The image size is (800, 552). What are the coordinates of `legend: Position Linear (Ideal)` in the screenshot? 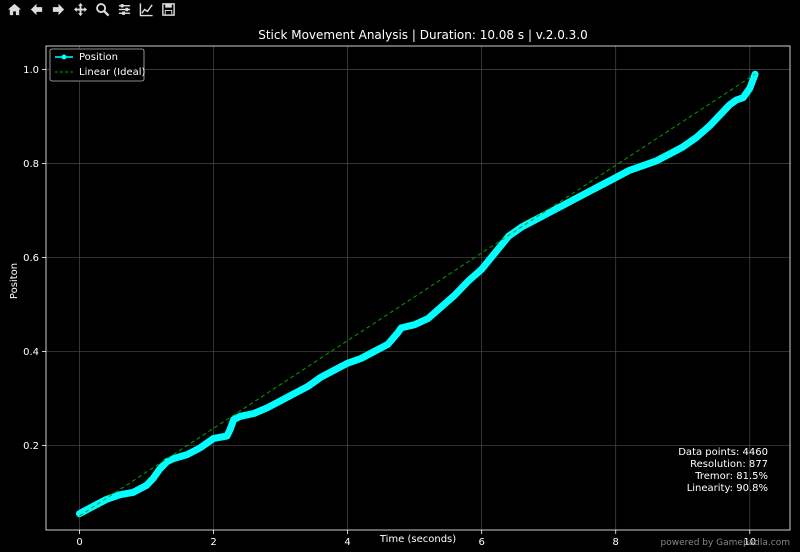 It's located at (97, 65).